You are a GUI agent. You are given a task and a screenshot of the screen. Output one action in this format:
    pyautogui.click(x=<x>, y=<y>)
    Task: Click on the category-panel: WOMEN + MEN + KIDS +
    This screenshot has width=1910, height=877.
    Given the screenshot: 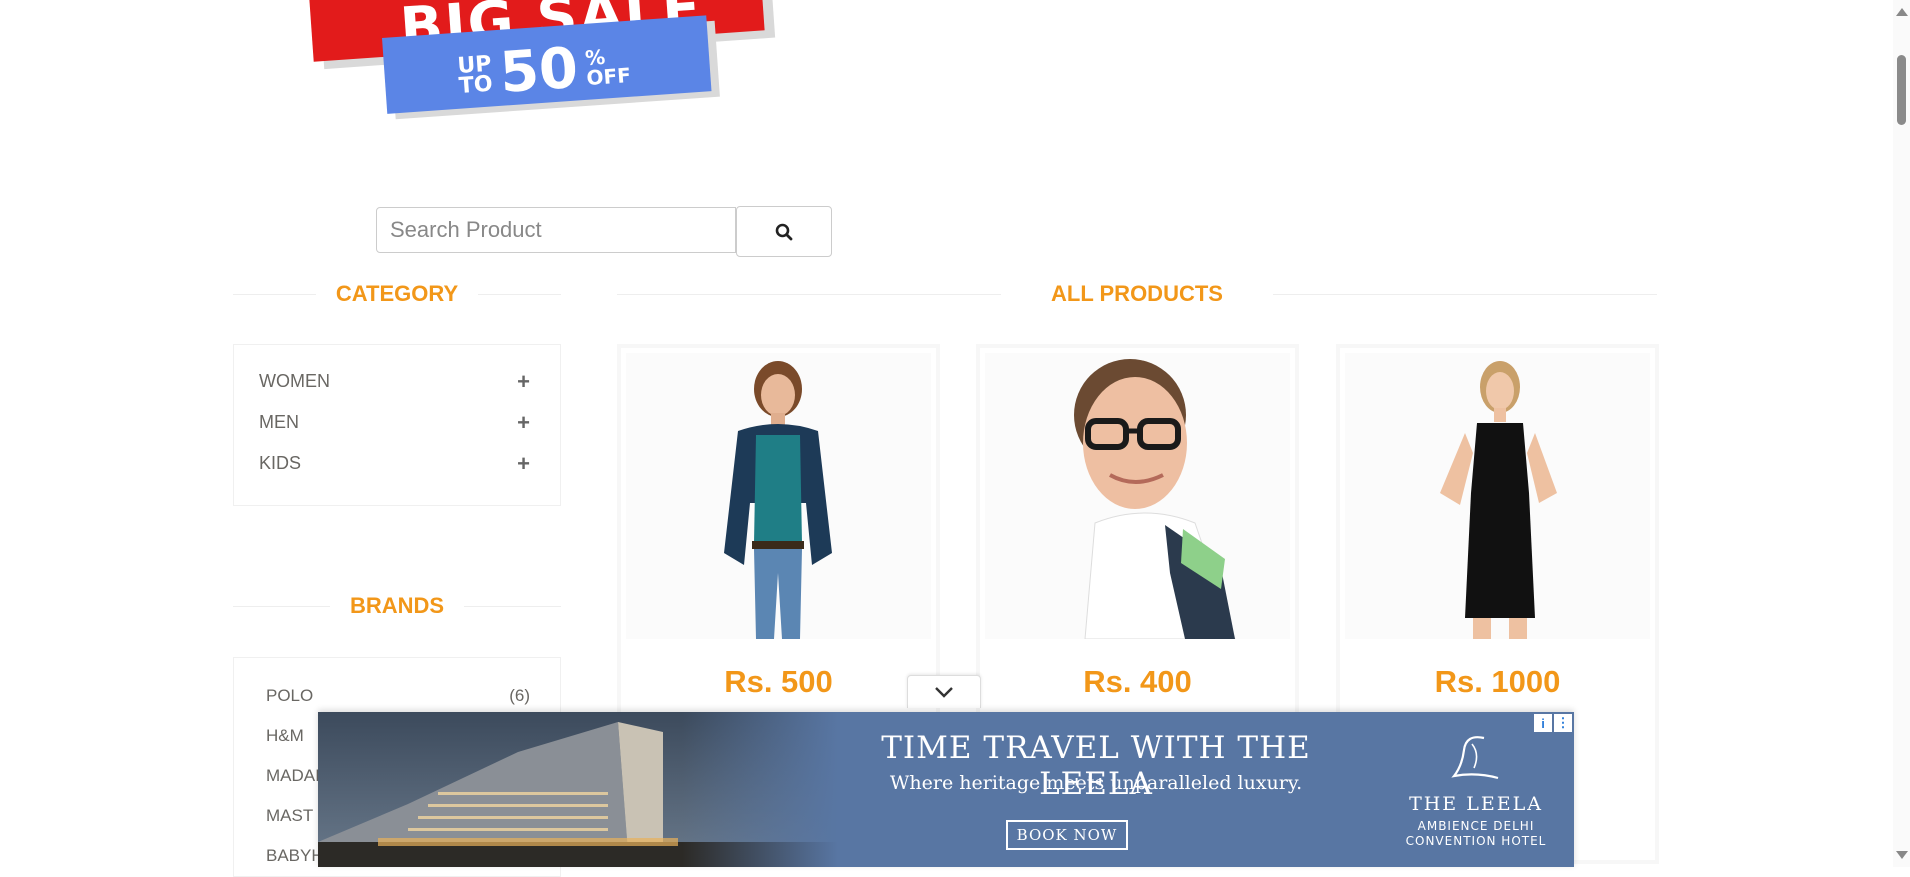 What is the action you would take?
    pyautogui.click(x=397, y=425)
    